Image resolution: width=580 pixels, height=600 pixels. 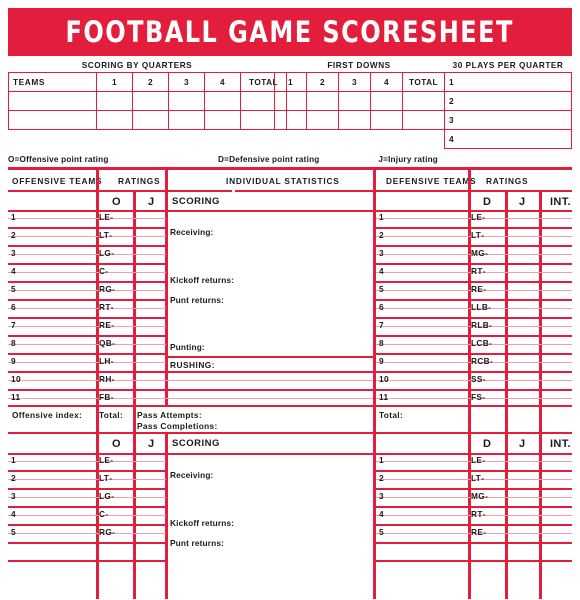 I want to click on defense-row-5-number: 5, so click(x=381, y=289).